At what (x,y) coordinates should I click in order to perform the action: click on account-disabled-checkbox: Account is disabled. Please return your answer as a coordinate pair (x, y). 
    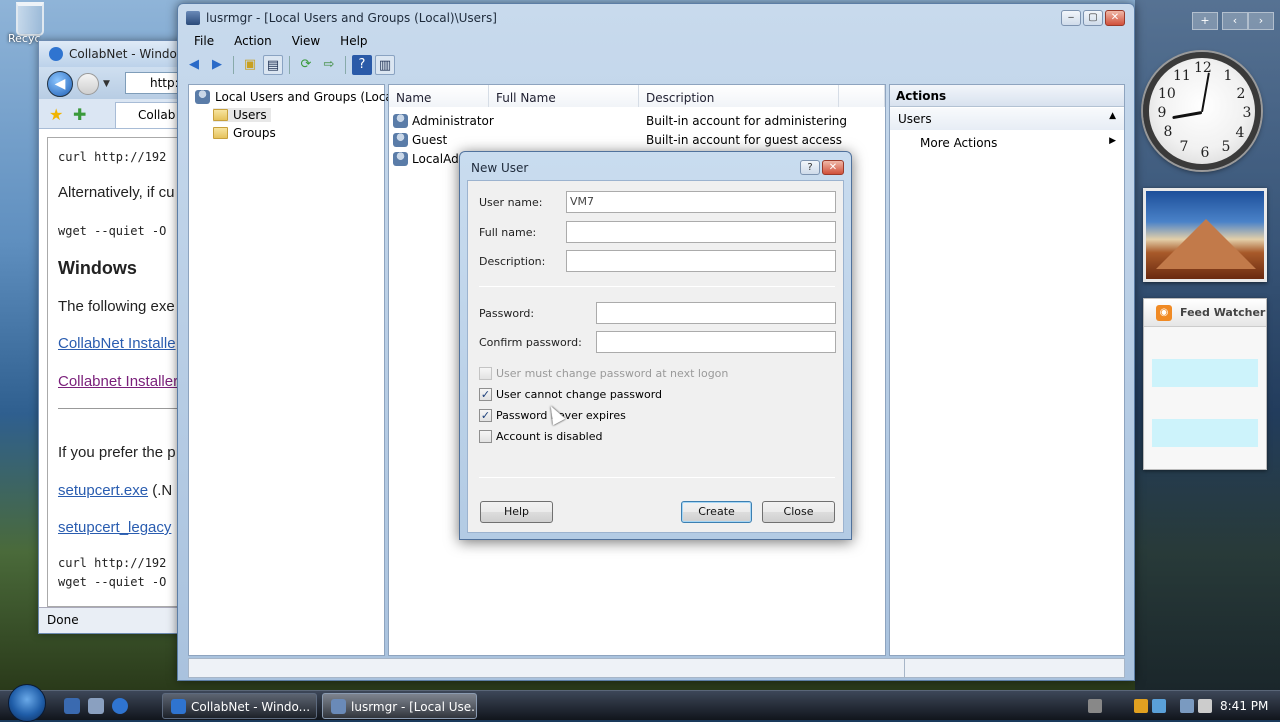
    Looking at the image, I should click on (541, 436).